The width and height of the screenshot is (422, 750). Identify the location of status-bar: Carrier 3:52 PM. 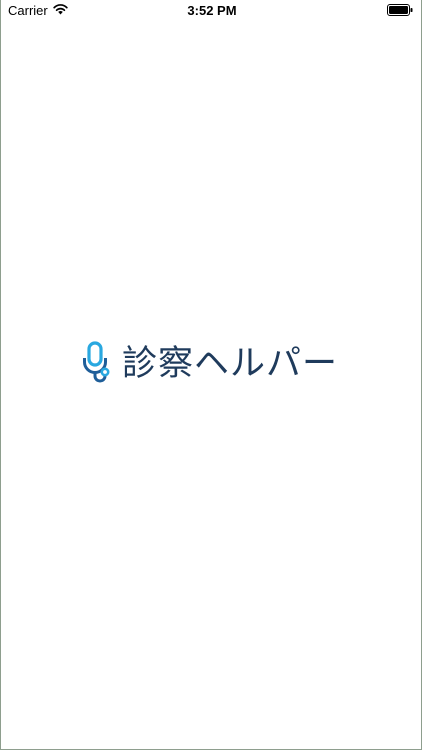
(211, 11).